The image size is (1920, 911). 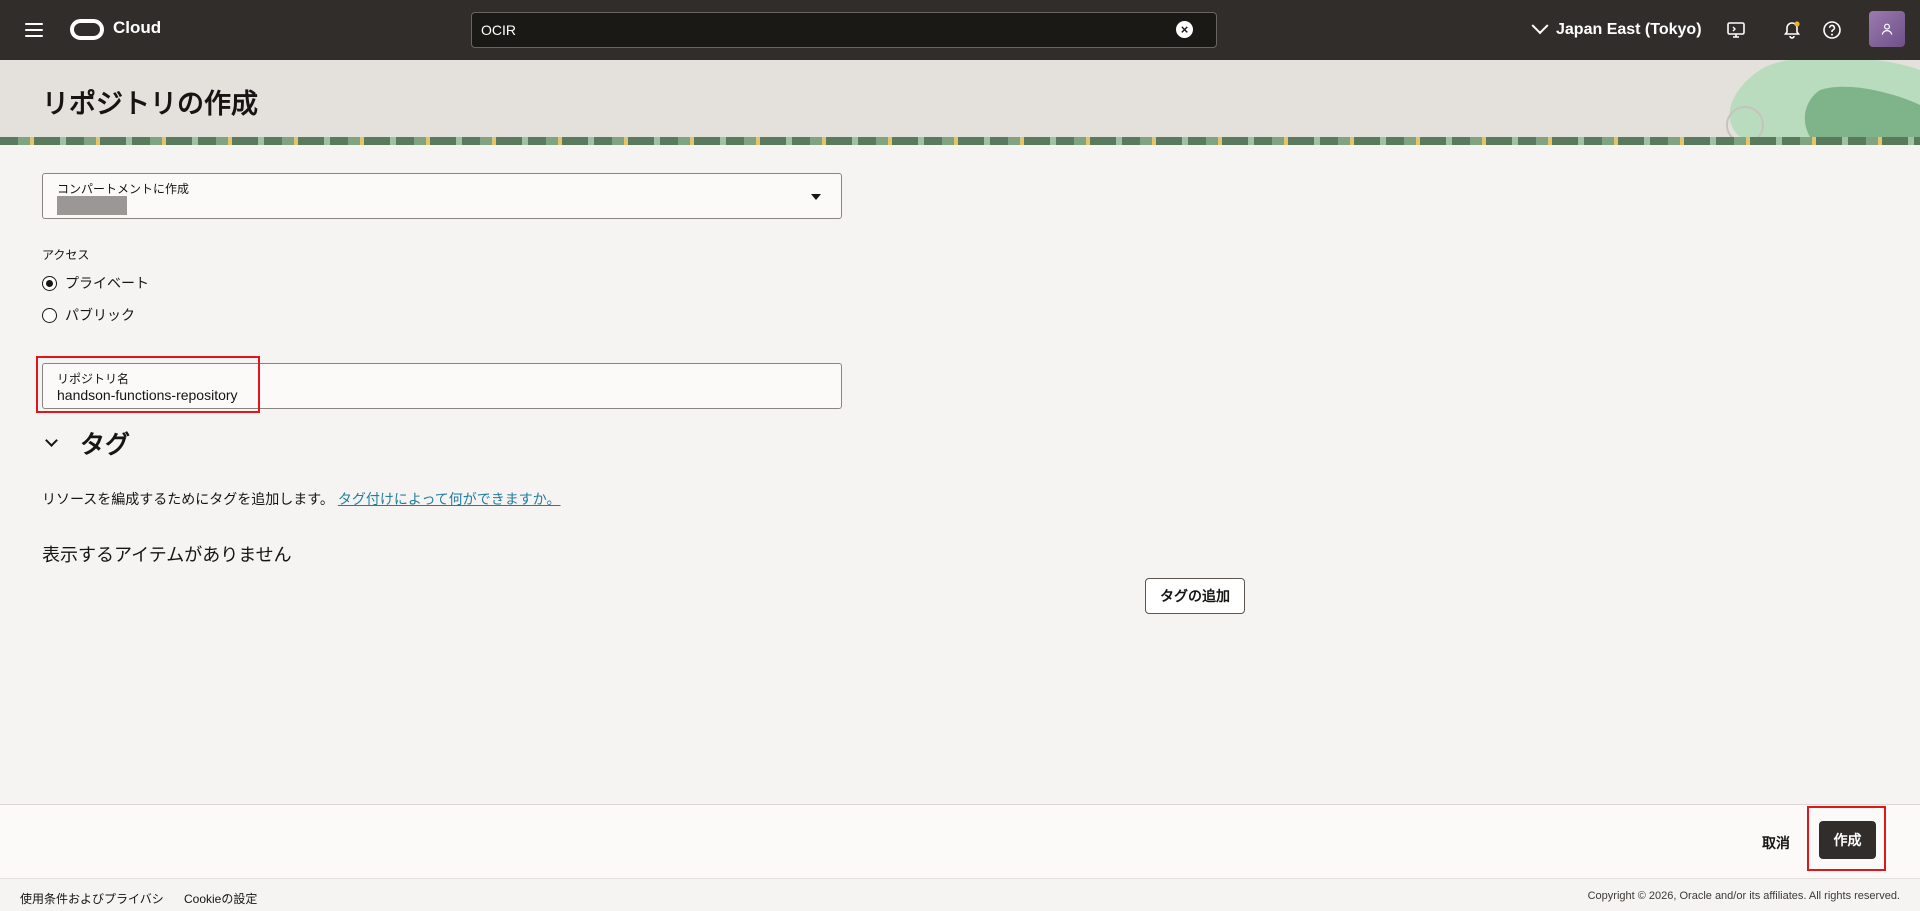 I want to click on terms-privacy-link: 使用条件およびプライバシ, so click(x=92, y=898).